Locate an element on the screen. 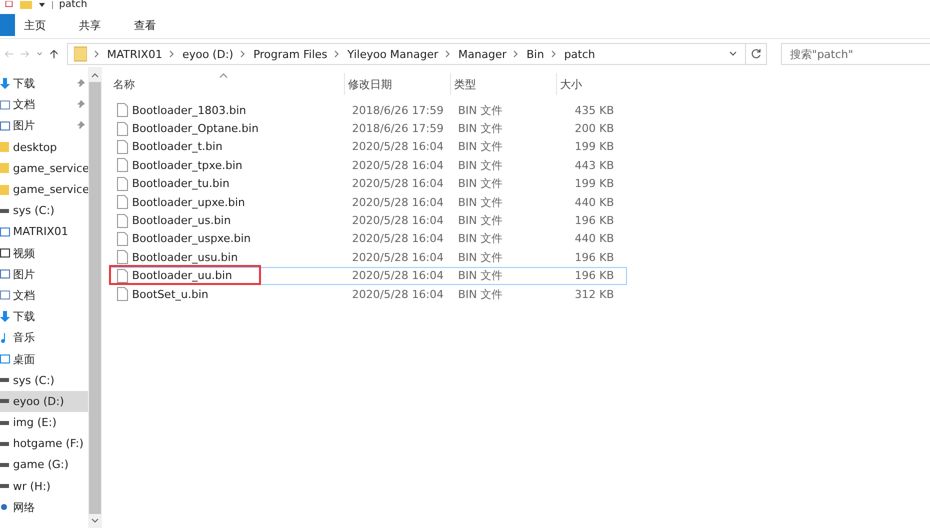  sidebar-item: hotgame (F:) is located at coordinates (44, 443).